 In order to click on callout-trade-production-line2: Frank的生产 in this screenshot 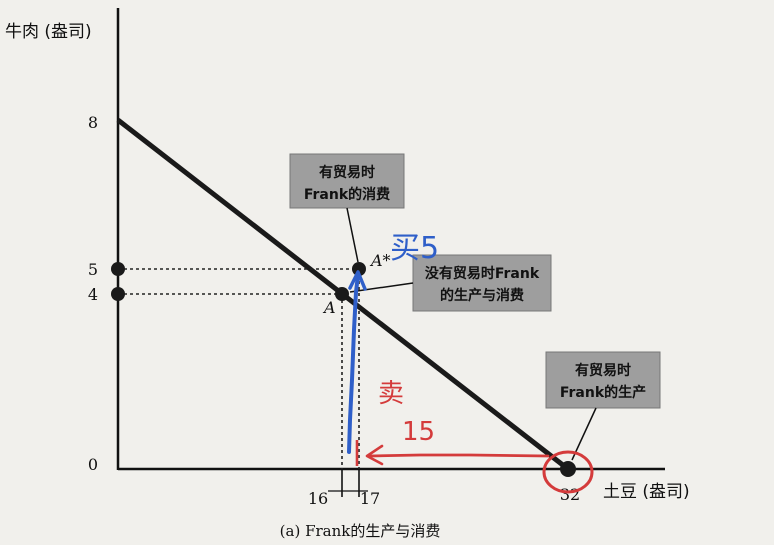, I will do `click(603, 392)`.